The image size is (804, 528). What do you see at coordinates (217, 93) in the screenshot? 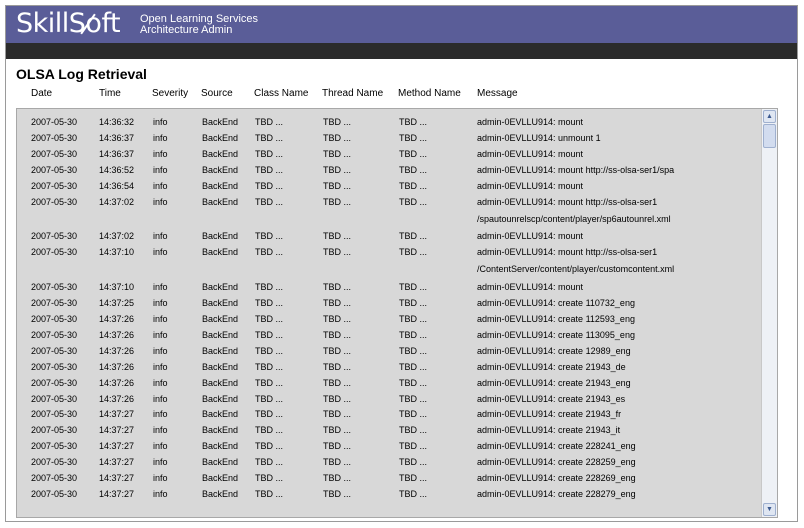
I see `column-header-source: Source` at bounding box center [217, 93].